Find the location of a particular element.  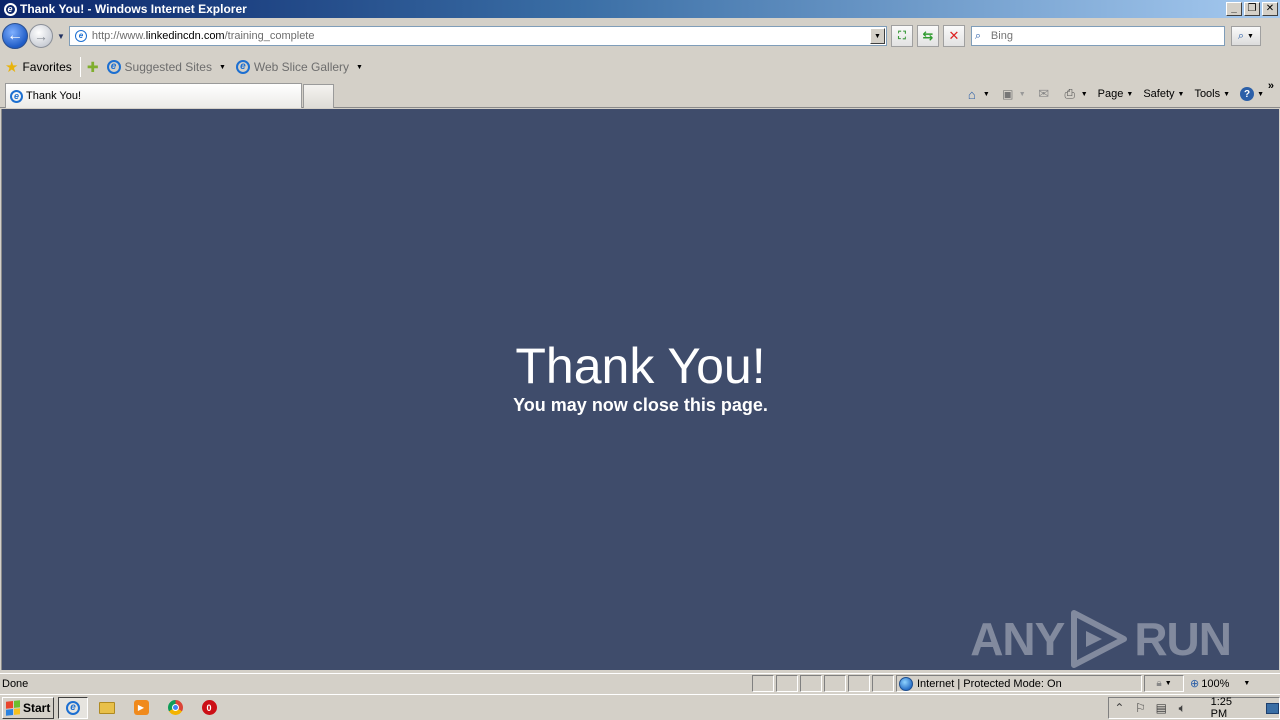

command-bar: ⌂ ▼ ▣ ▼ ✉ ⎙ ▼ Page ▼ Safety ▼ Tools ▼ ? ▼ is located at coordinates (1114, 94).